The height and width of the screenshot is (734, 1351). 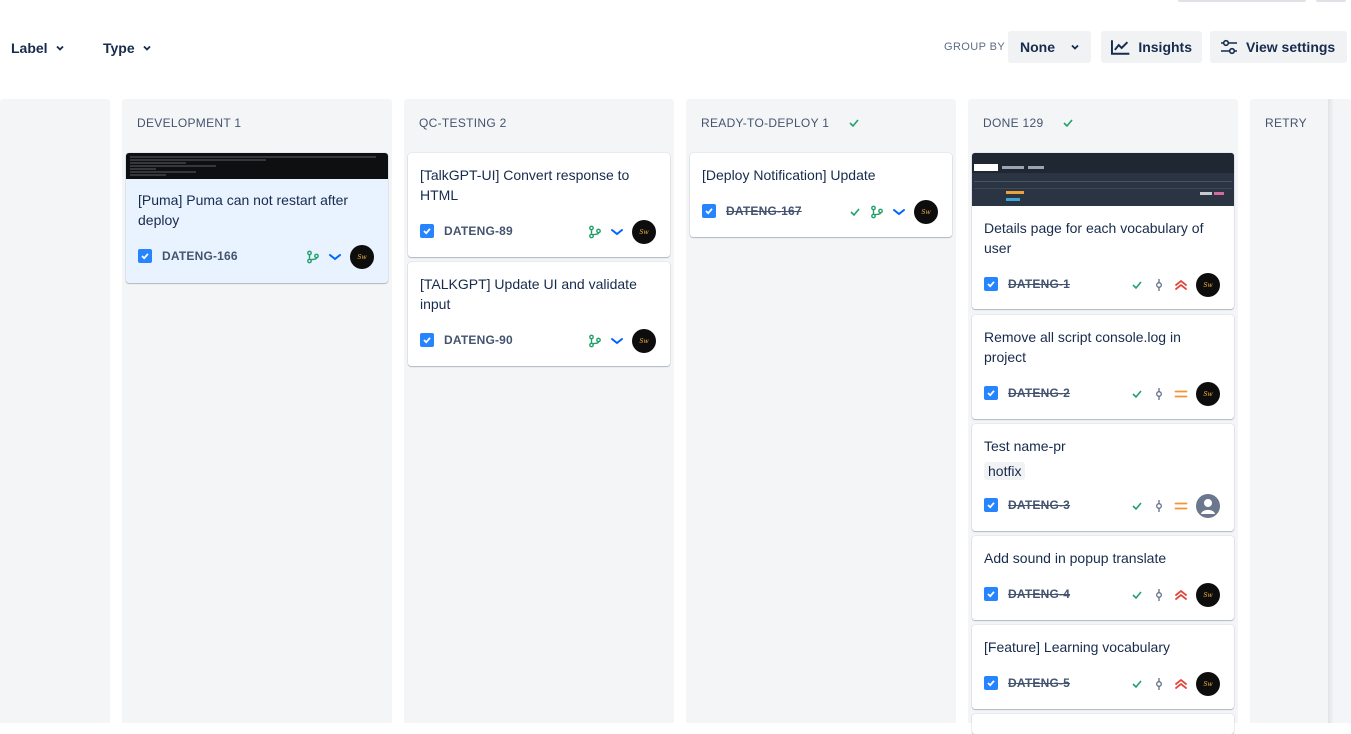 What do you see at coordinates (1120, 47) in the screenshot?
I see `chart-line-icon` at bounding box center [1120, 47].